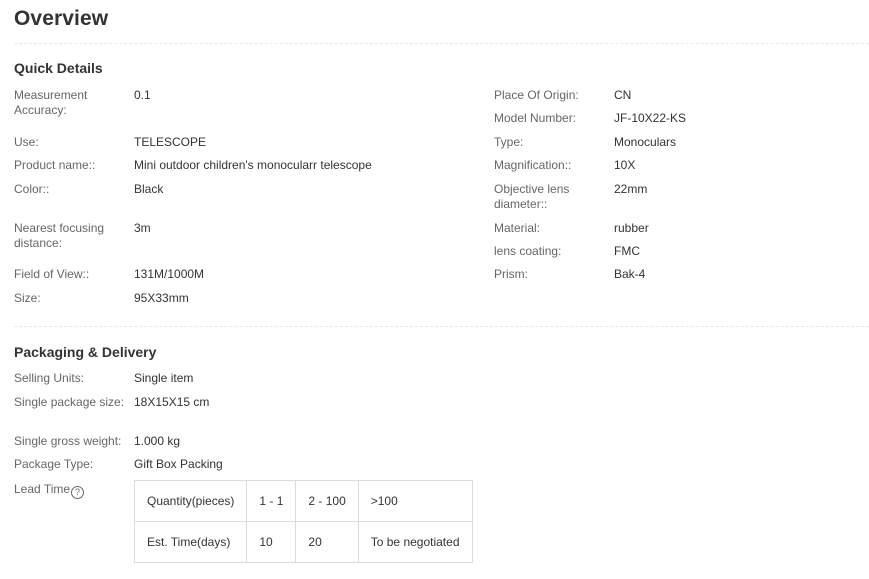 The width and height of the screenshot is (869, 579). Describe the element at coordinates (327, 542) in the screenshot. I see `table-cell: 20` at that location.